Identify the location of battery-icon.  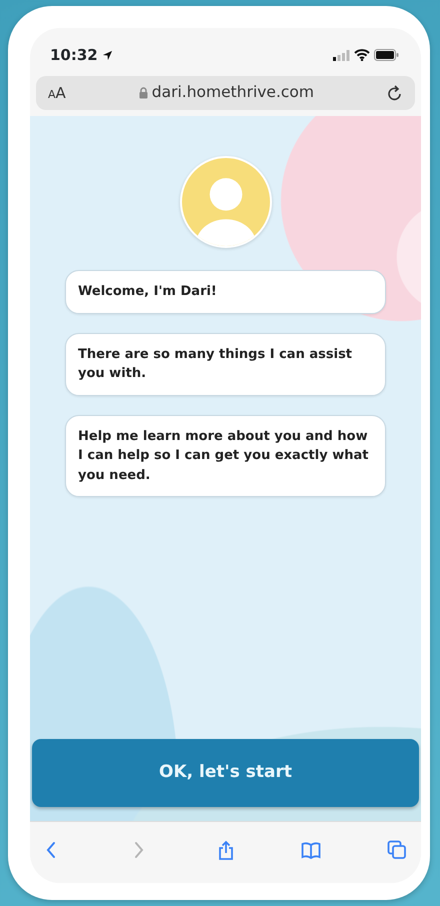
(386, 55).